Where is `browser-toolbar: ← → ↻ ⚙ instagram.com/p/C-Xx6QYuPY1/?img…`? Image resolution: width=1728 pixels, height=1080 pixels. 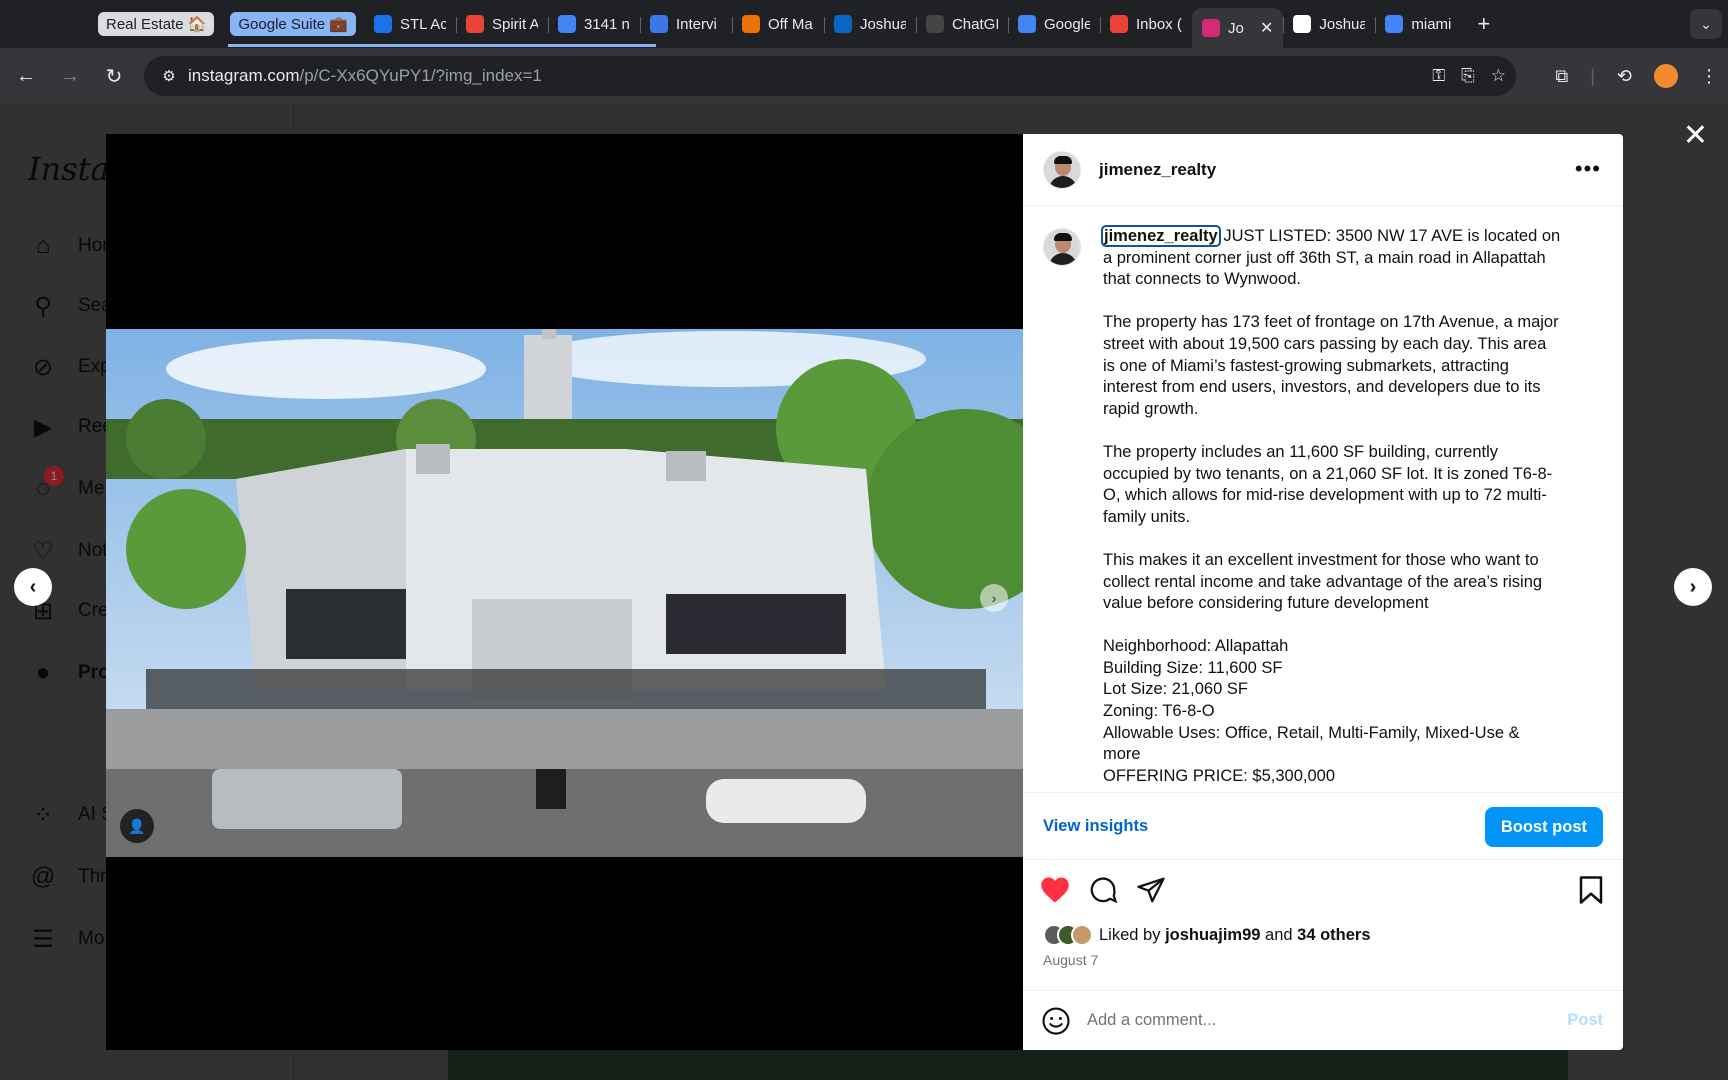
browser-toolbar: ← → ↻ ⚙ instagram.com/p/C-Xx6QYuPY1/?img… is located at coordinates (864, 76).